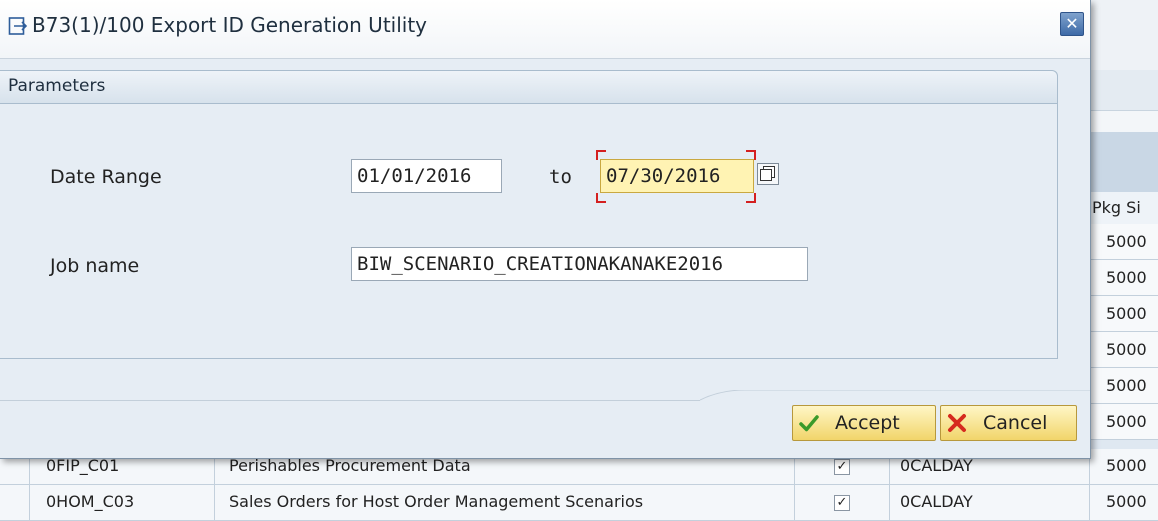  I want to click on value-help-icon, so click(768, 174).